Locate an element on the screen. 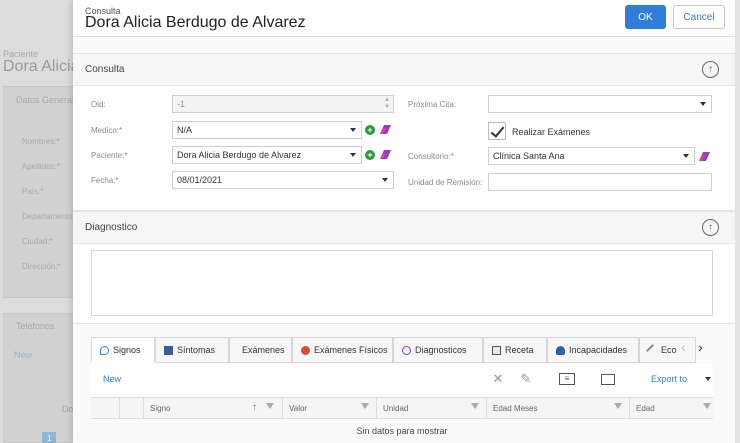 This screenshot has height=443, width=740. realizar-examenes-label: Realizar Exámenes is located at coordinates (551, 132).